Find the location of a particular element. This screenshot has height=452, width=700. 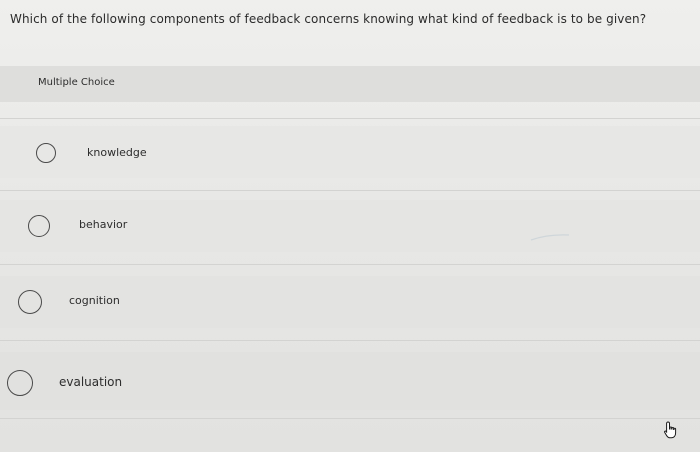

option-behavior: behavior is located at coordinates (120, 230).